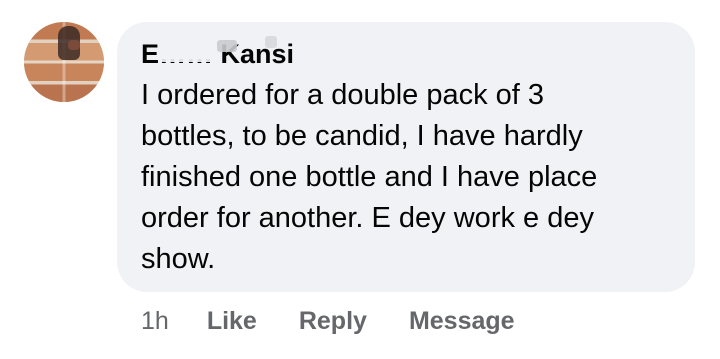 The width and height of the screenshot is (720, 359). Describe the element at coordinates (64, 62) in the screenshot. I see `avatar` at that location.